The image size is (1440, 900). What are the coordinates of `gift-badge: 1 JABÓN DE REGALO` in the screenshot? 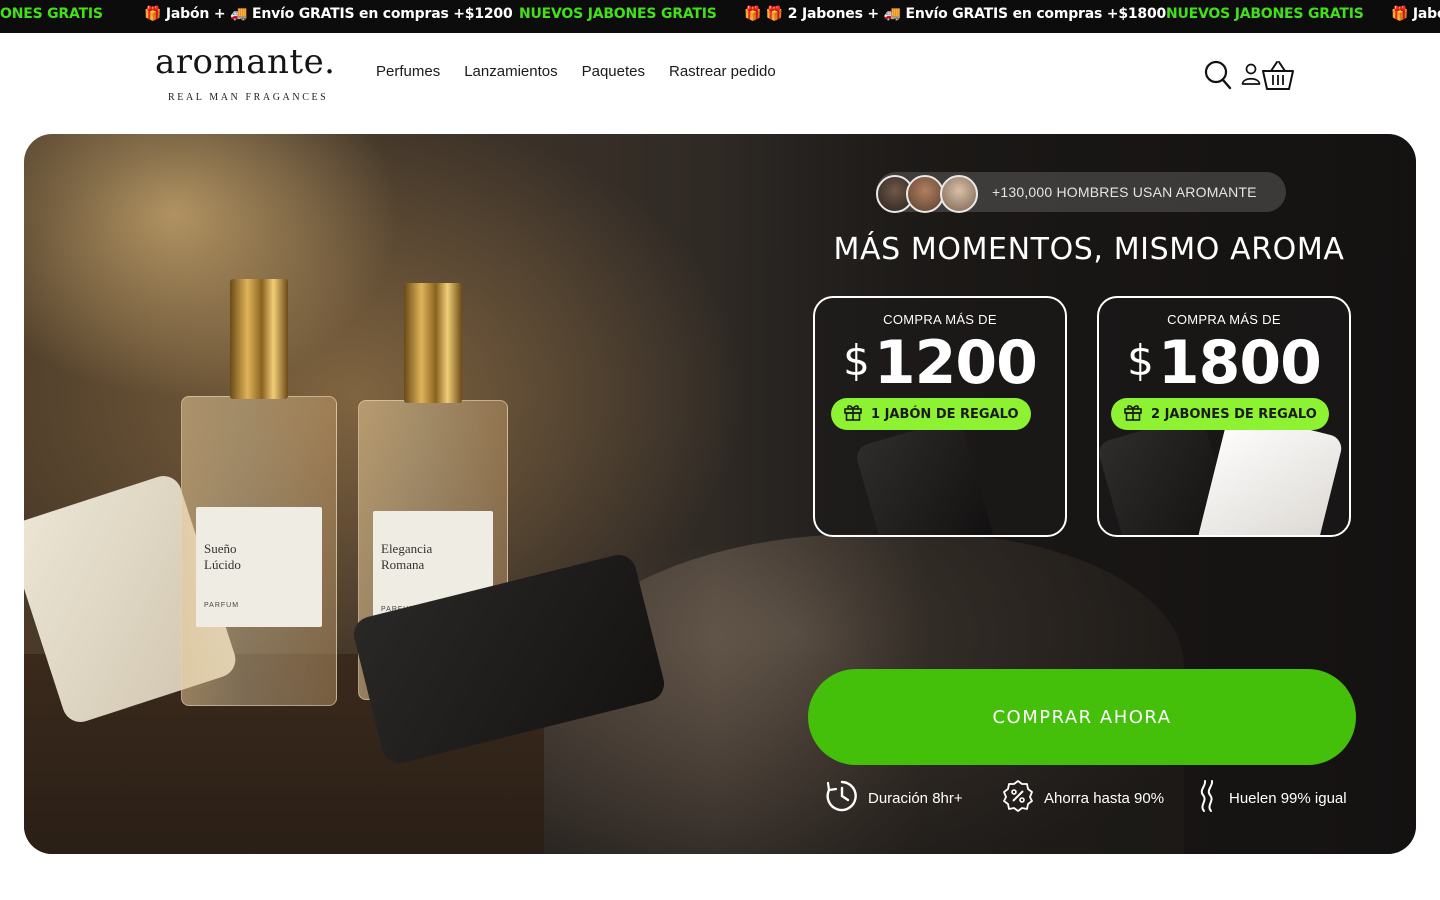 It's located at (931, 414).